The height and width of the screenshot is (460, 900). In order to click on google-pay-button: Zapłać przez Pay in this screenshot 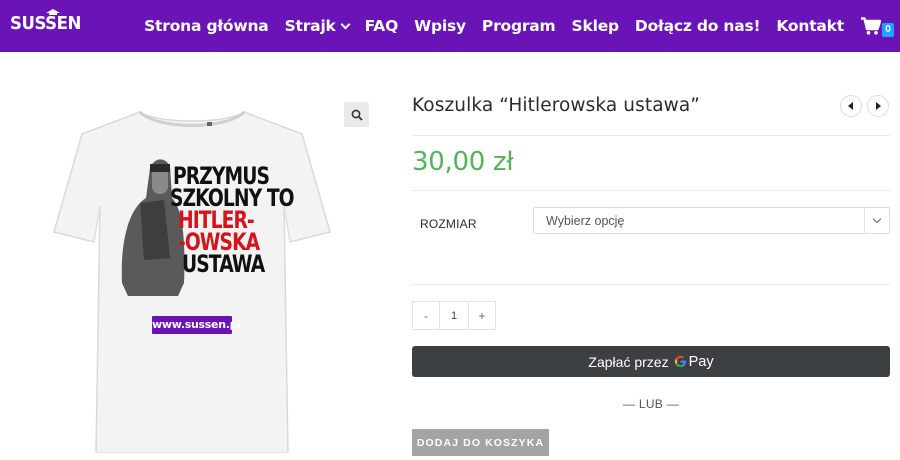, I will do `click(651, 361)`.